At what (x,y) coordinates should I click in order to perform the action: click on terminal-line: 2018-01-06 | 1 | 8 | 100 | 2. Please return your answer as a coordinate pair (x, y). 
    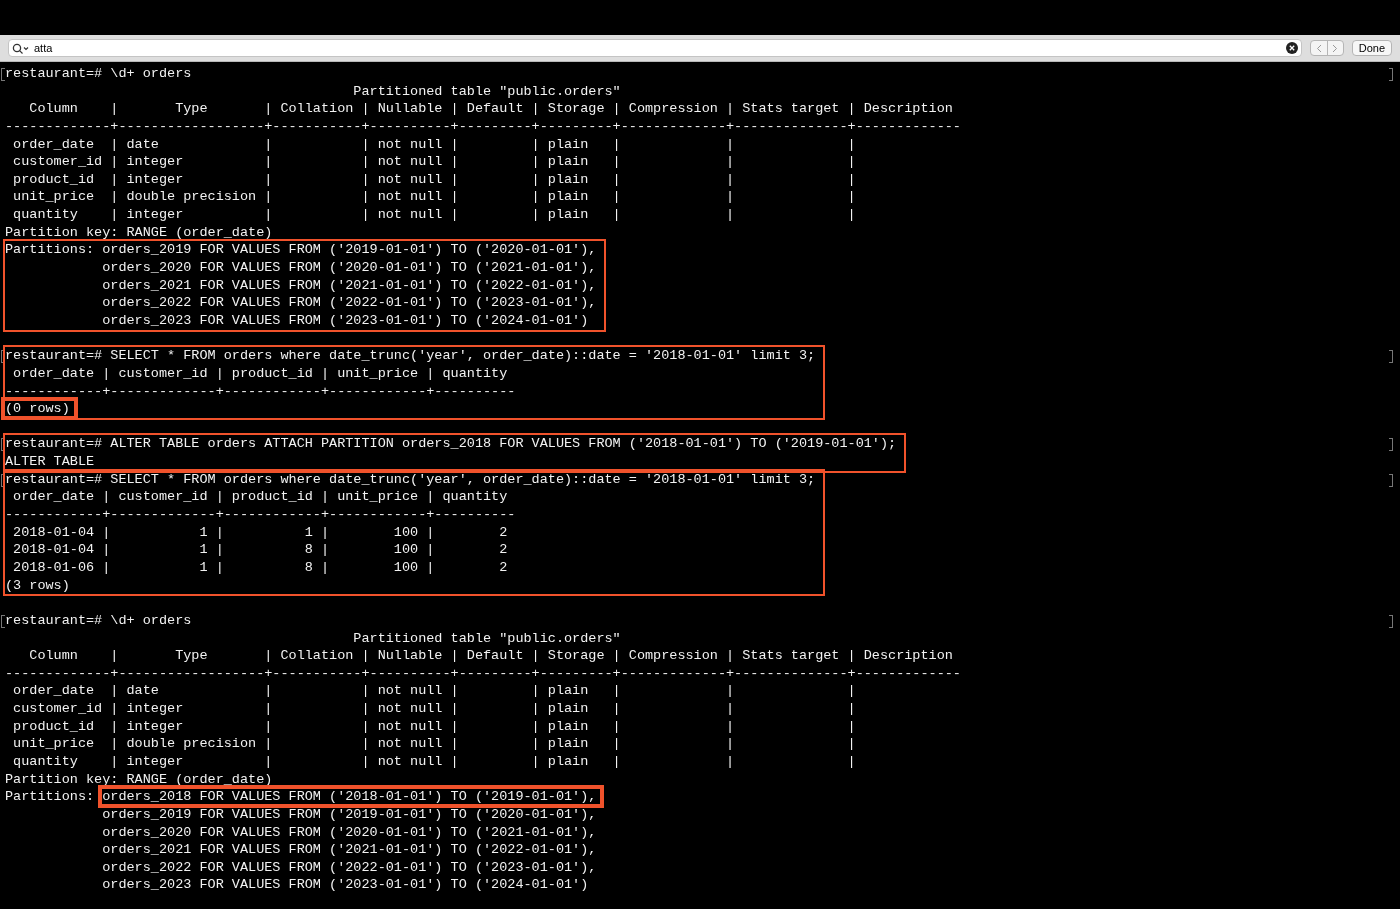
    Looking at the image, I should click on (260, 567).